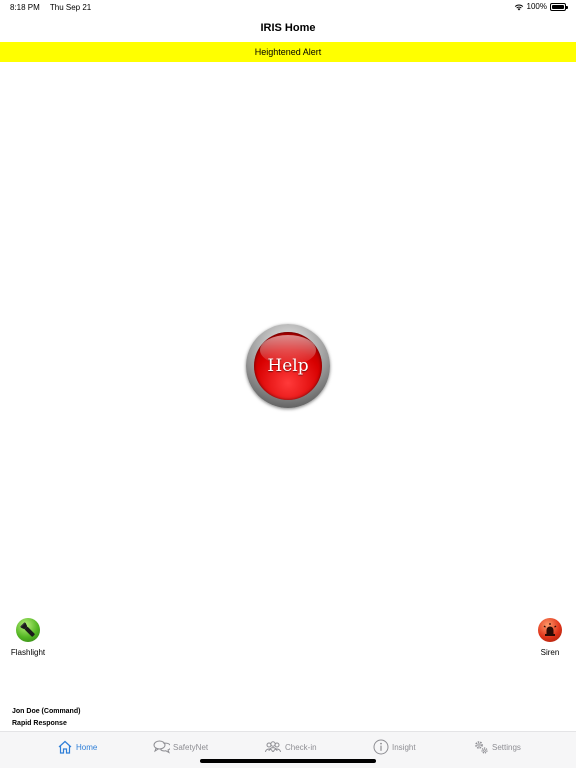 This screenshot has height=768, width=576. I want to click on battery-fill, so click(558, 6).